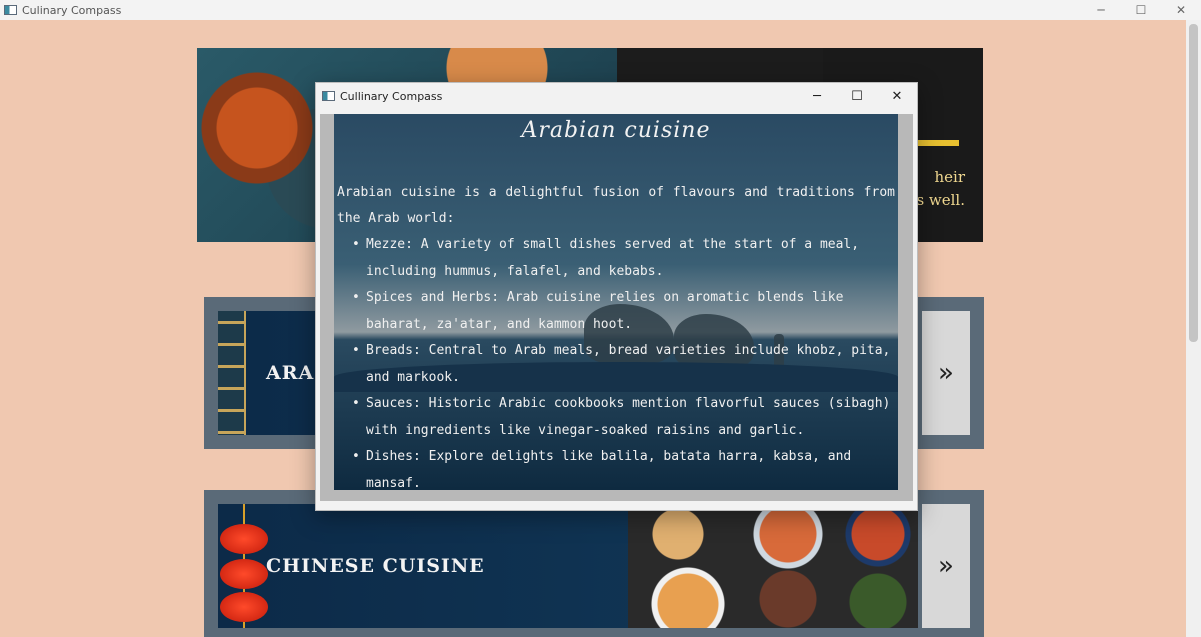 The image size is (1201, 637). What do you see at coordinates (244, 539) in the screenshot?
I see `lantern-top` at bounding box center [244, 539].